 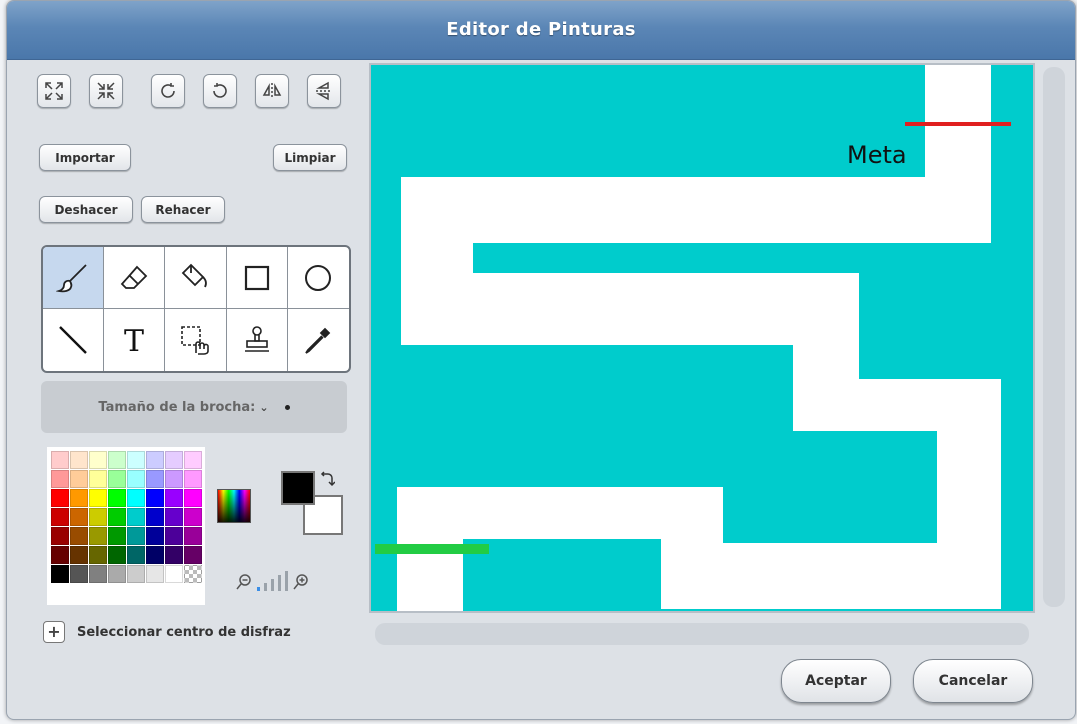 What do you see at coordinates (244, 582) in the screenshot?
I see `zoom-out-icon` at bounding box center [244, 582].